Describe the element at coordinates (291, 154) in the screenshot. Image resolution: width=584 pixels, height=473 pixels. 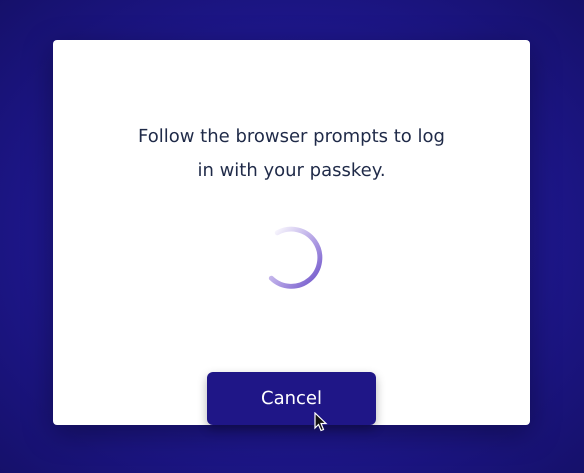
I see `instruction-text: Follow the browser prompts to log in with your passkey.` at that location.